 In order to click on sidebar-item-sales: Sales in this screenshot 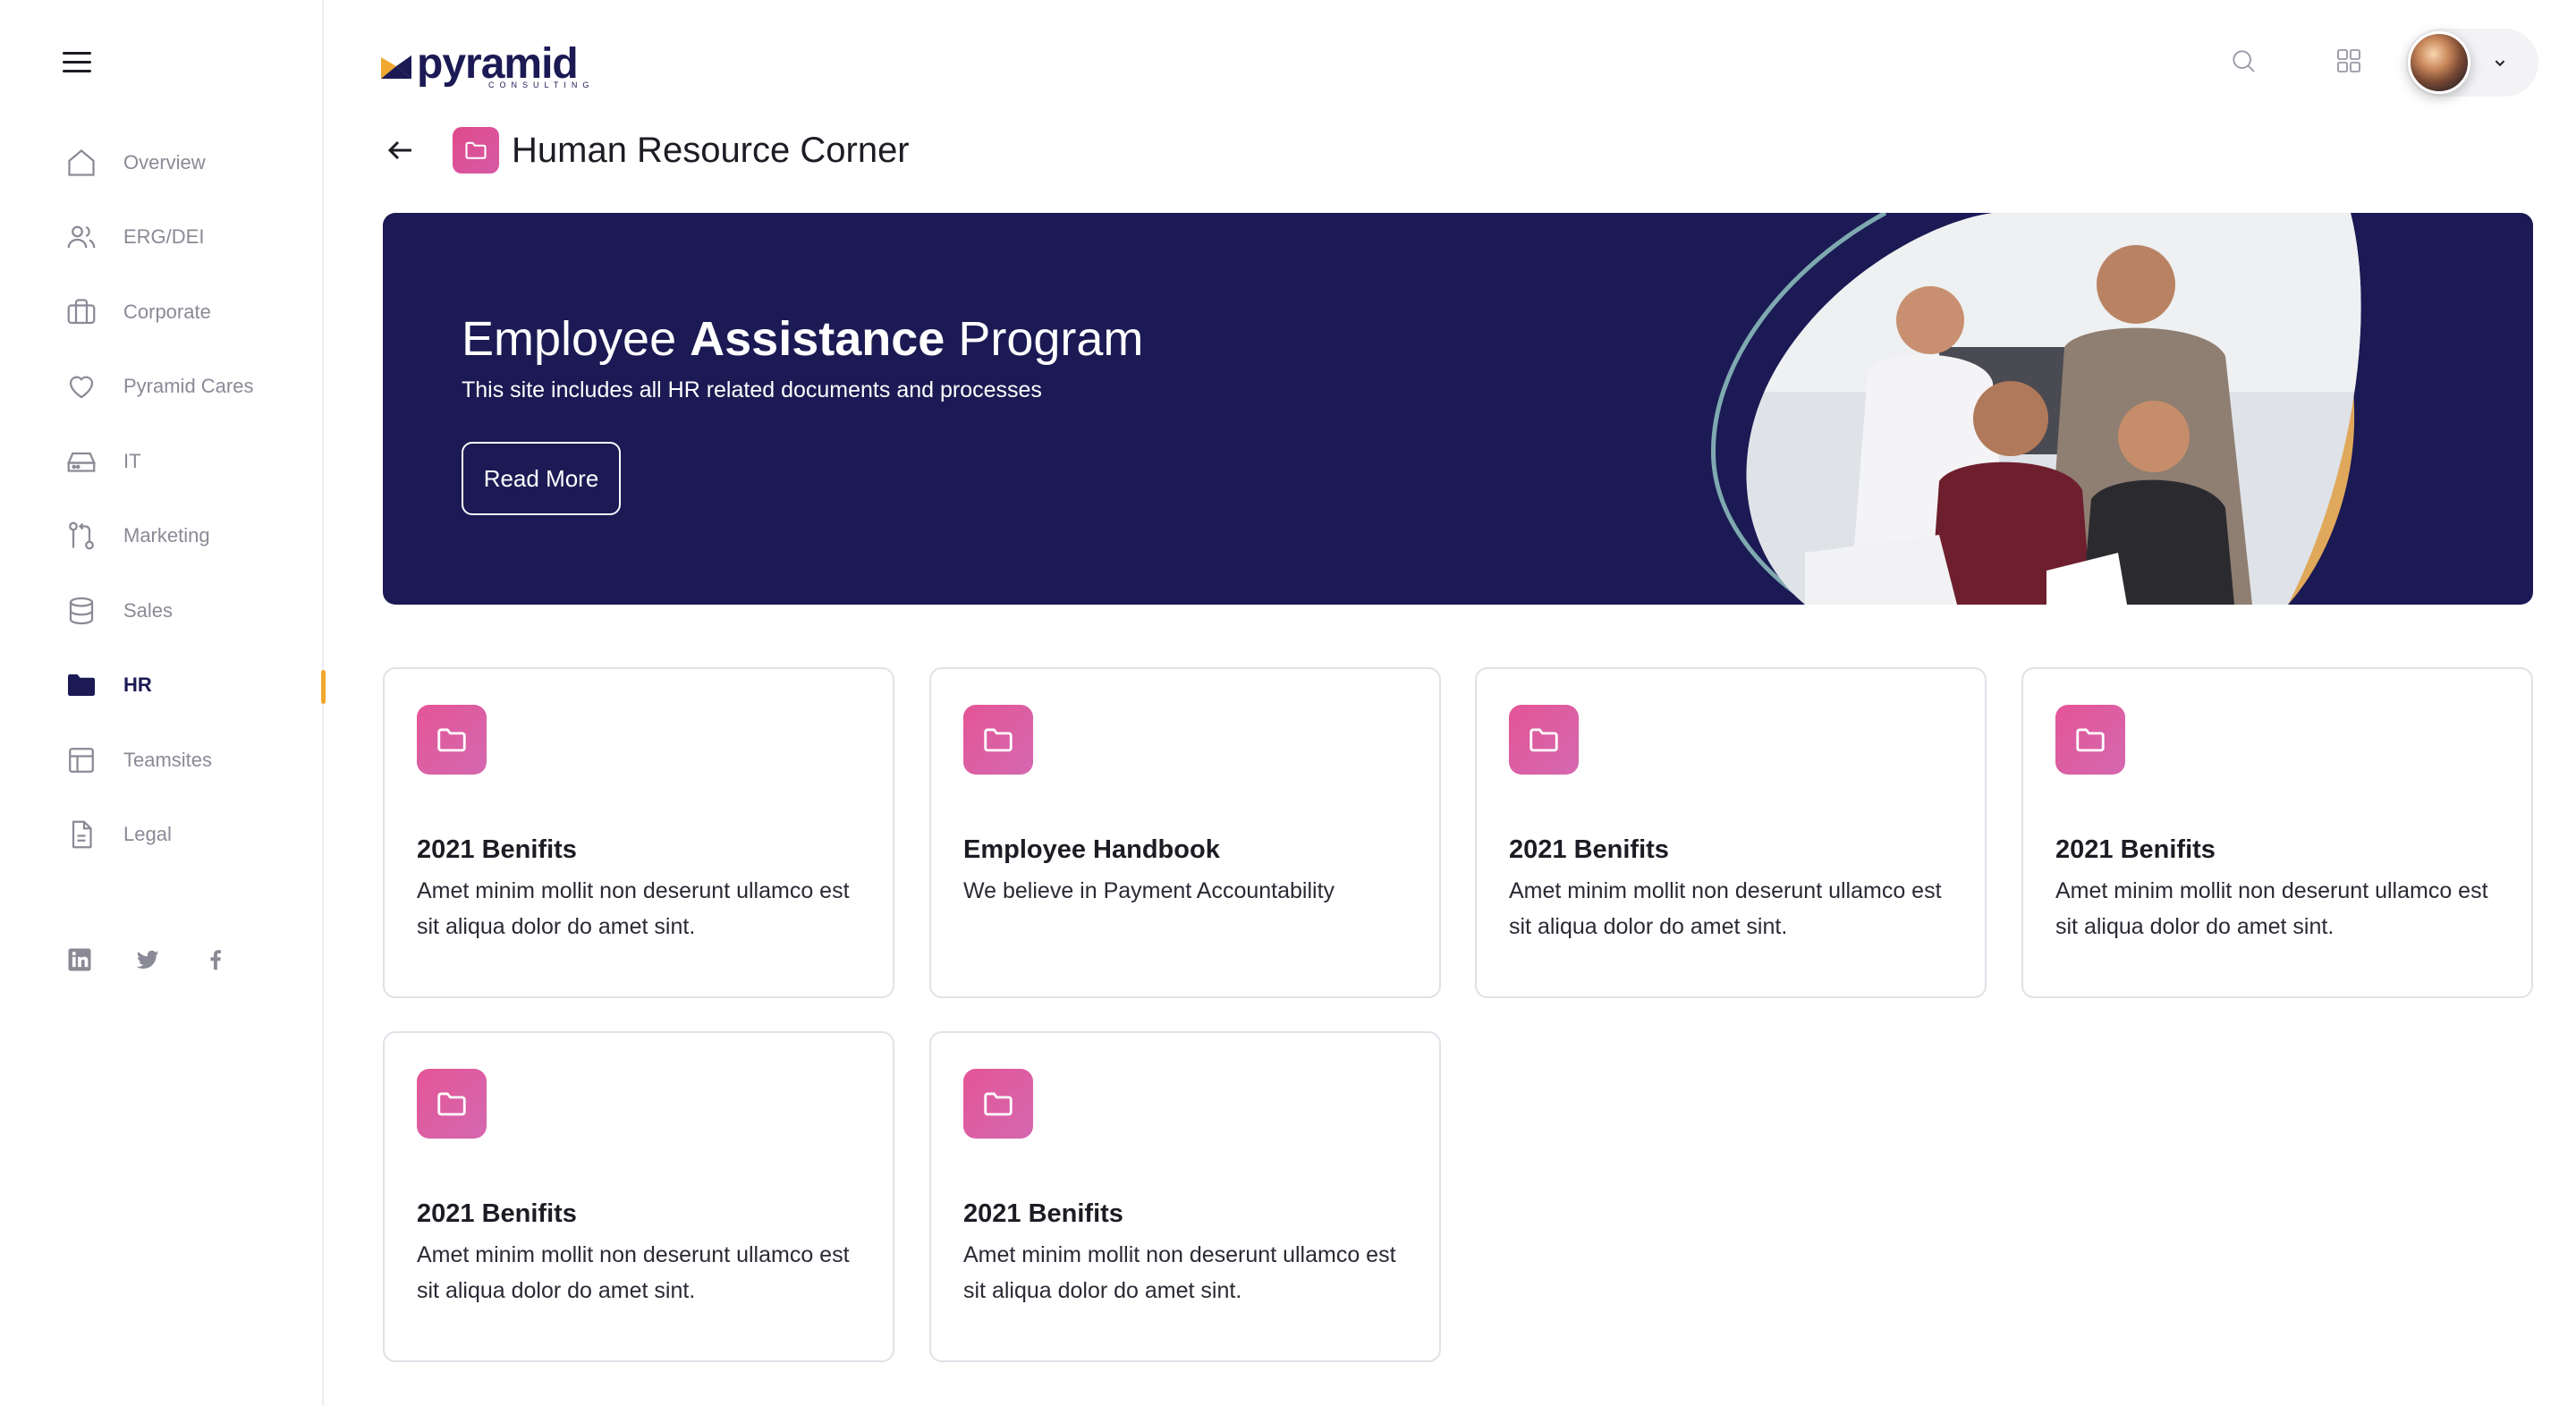, I will do `click(162, 611)`.